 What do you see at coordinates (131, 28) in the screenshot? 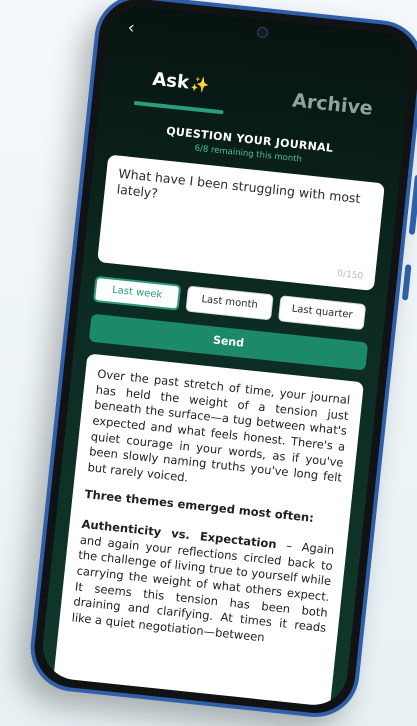
I see `back-chevron-icon: ‹` at bounding box center [131, 28].